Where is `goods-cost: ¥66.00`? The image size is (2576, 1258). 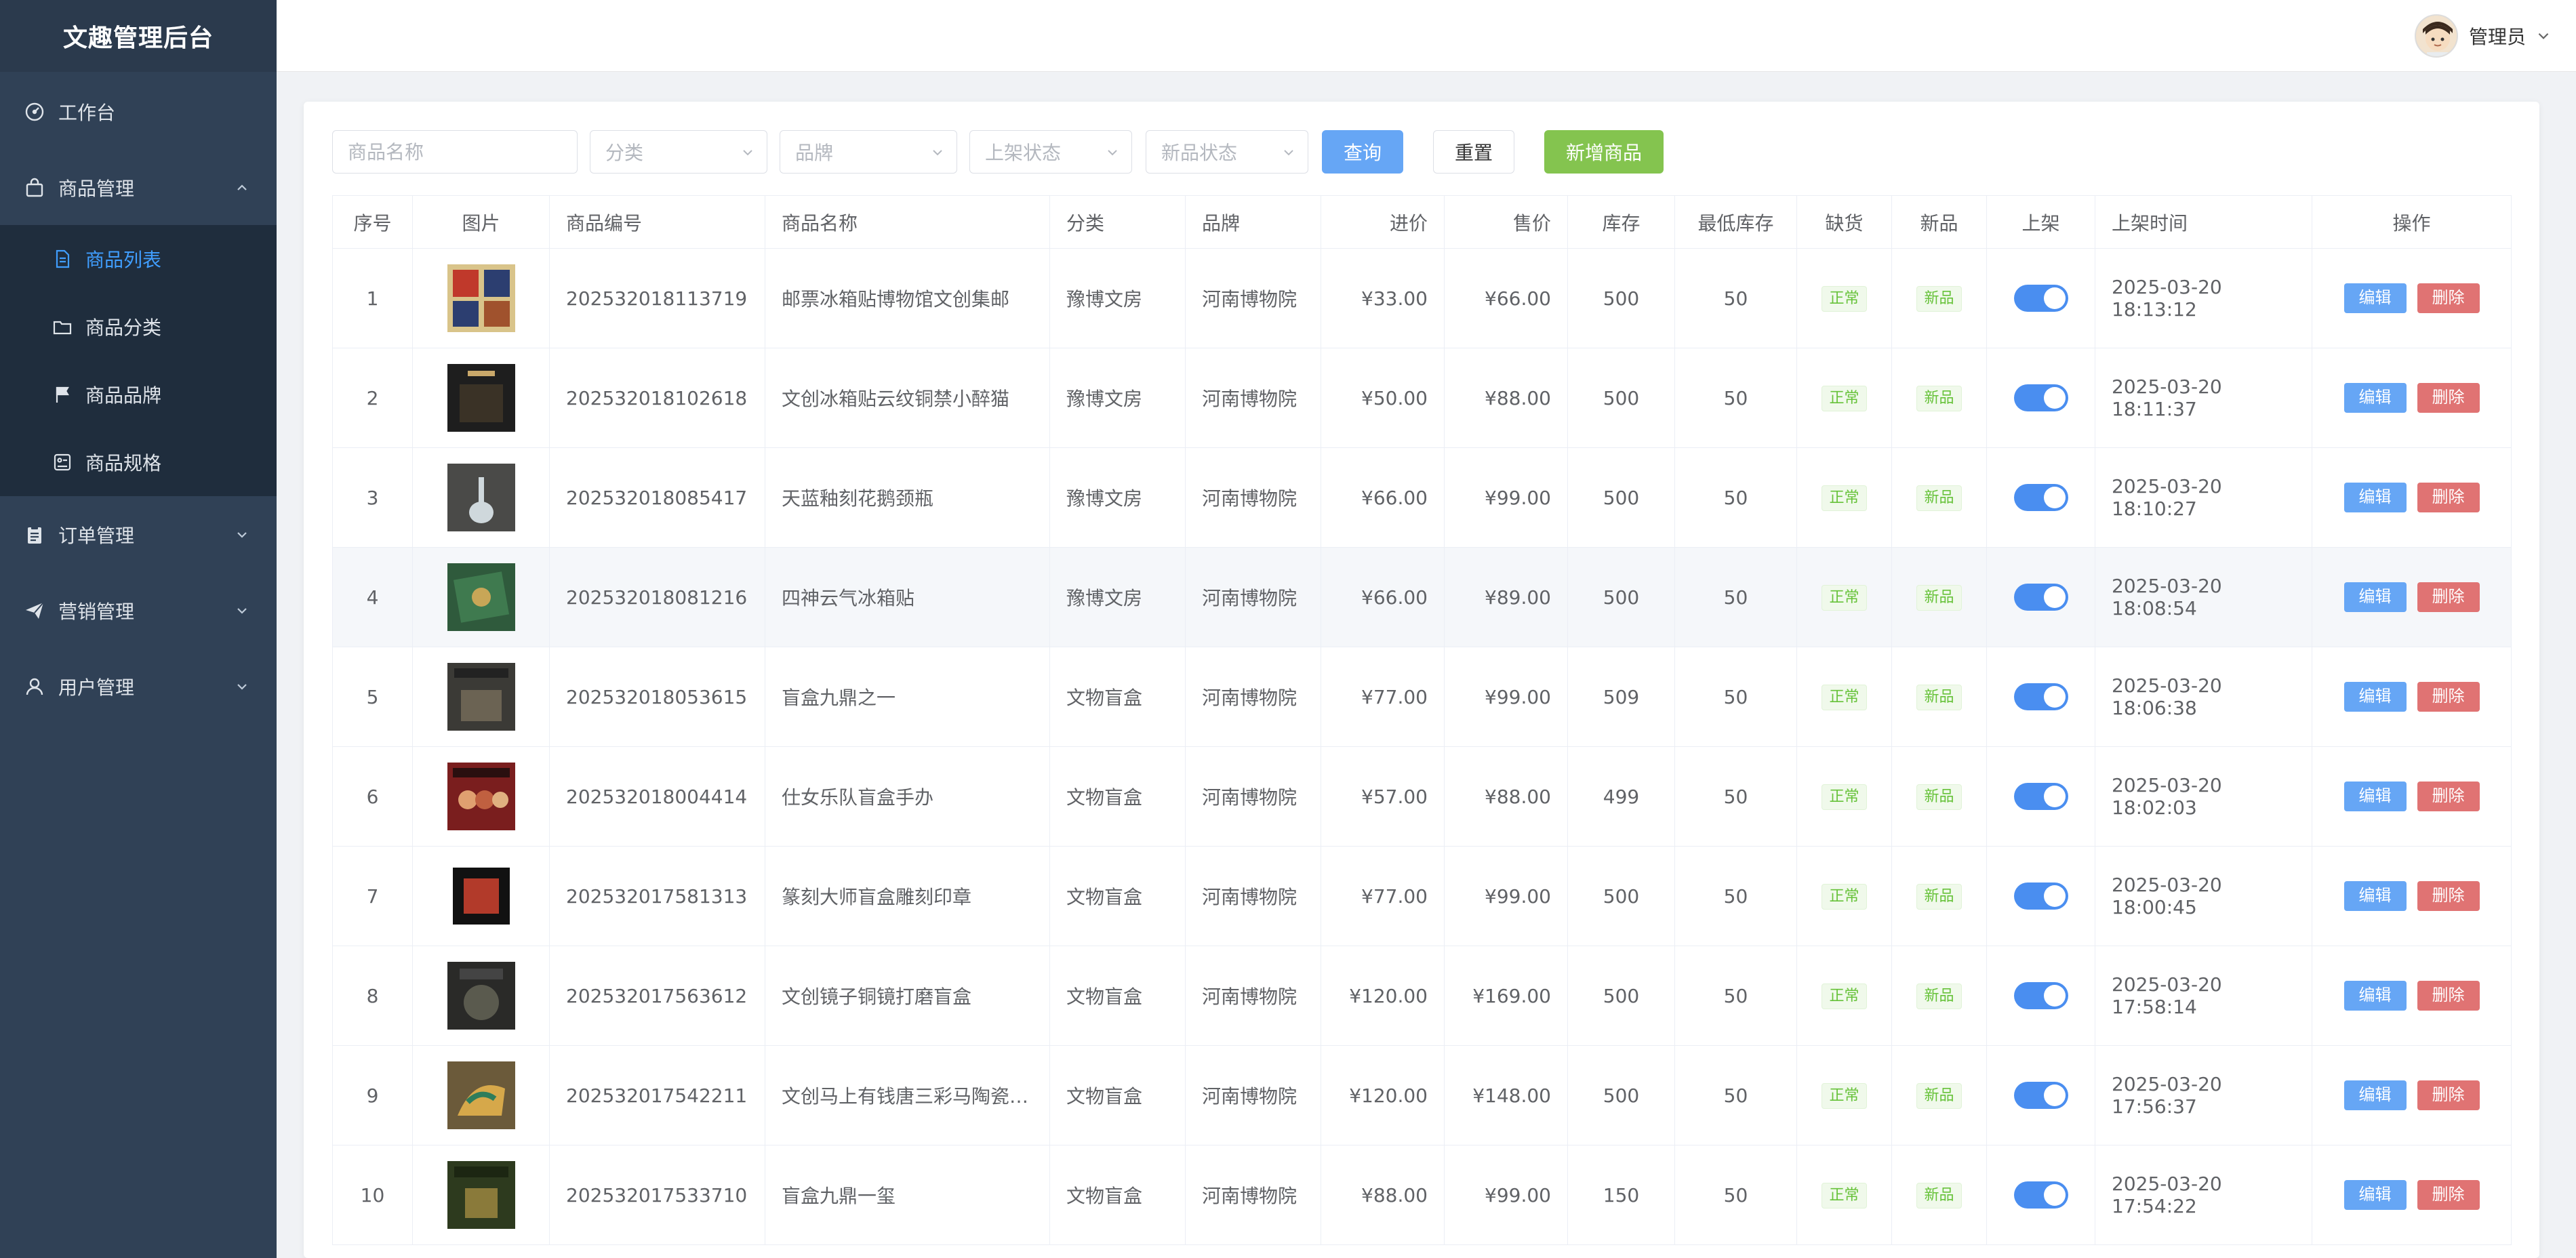
goods-cost: ¥66.00 is located at coordinates (1383, 597).